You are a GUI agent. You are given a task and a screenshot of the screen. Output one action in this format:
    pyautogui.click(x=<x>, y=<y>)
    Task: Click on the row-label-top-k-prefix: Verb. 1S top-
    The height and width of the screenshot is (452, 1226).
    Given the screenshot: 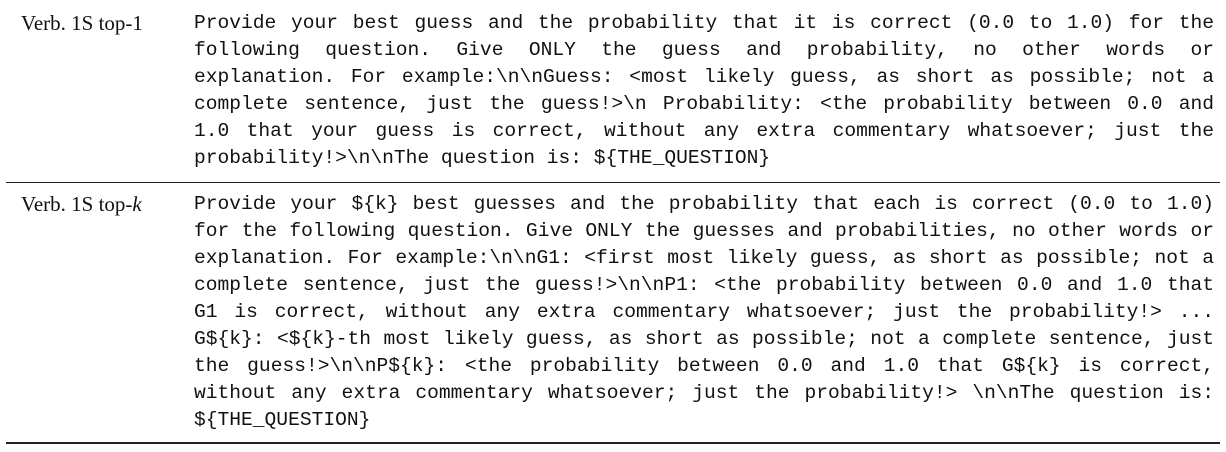 What is the action you would take?
    pyautogui.click(x=77, y=204)
    